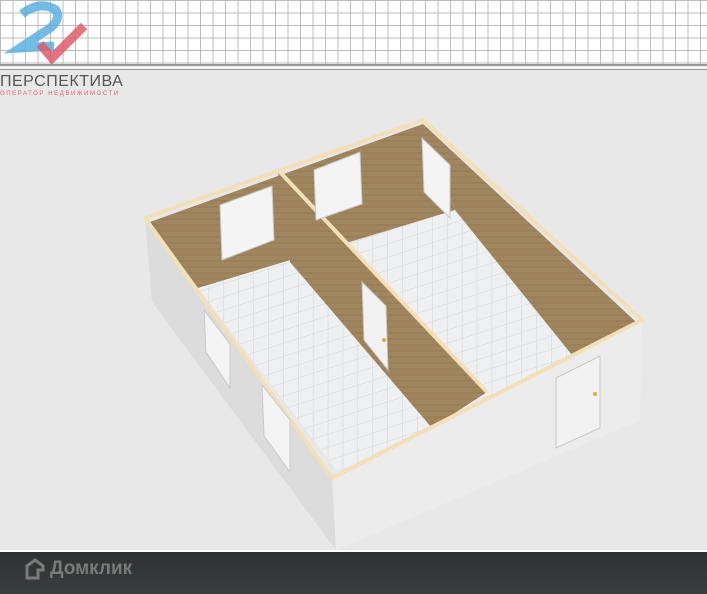  What do you see at coordinates (35, 569) in the screenshot?
I see `house-icon` at bounding box center [35, 569].